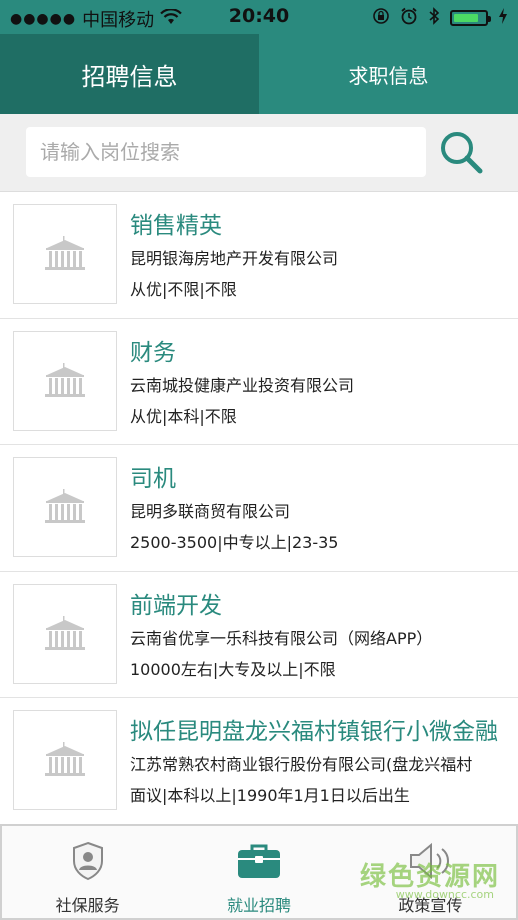 The image size is (518, 920). What do you see at coordinates (503, 18) in the screenshot?
I see `charging-icon` at bounding box center [503, 18].